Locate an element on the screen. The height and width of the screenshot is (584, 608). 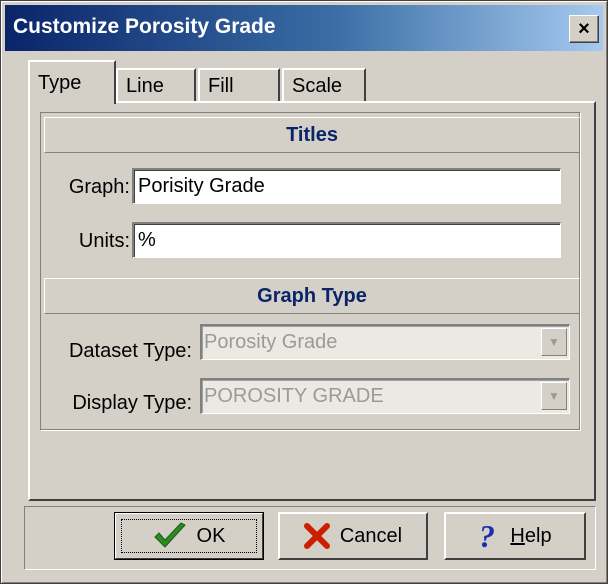
help-label: Help is located at coordinates (530, 536).